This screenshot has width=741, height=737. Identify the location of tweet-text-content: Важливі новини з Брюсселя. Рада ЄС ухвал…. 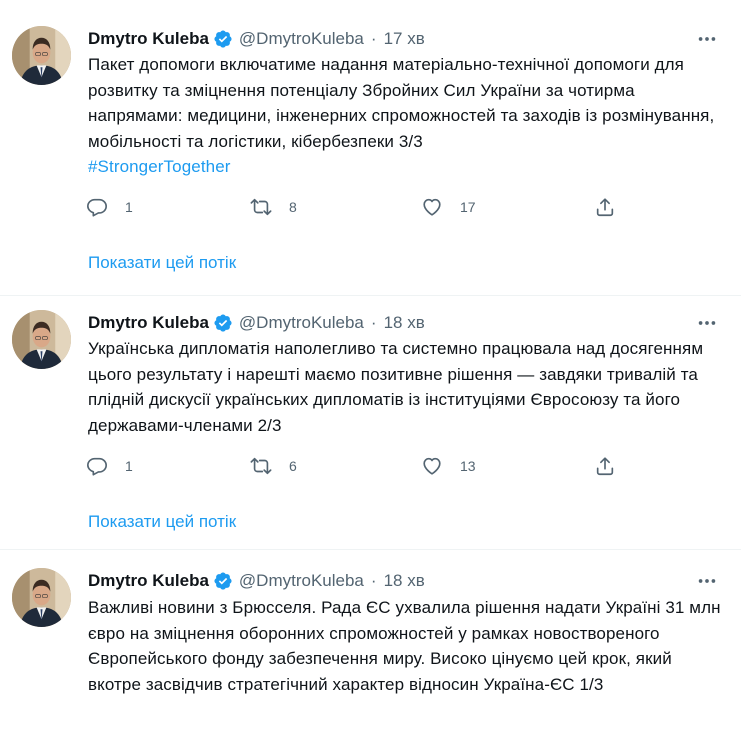
(404, 646).